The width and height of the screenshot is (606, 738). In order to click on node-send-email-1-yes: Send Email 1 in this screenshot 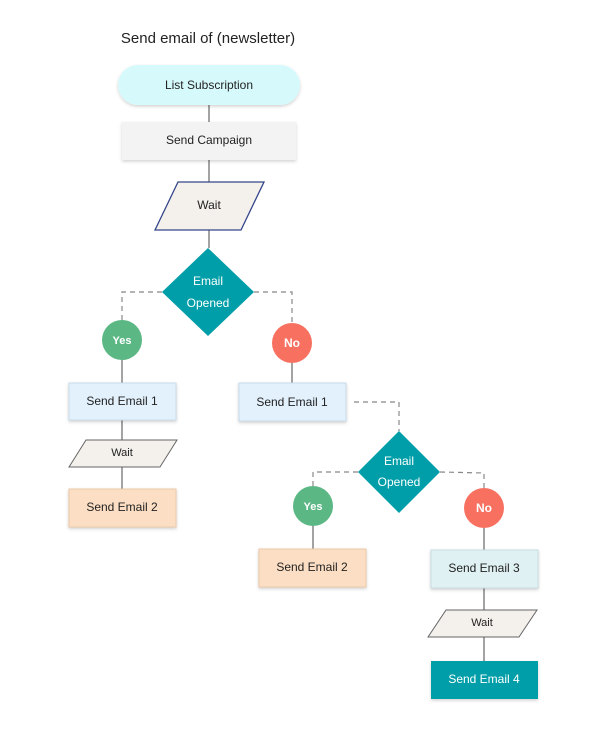, I will do `click(122, 401)`.